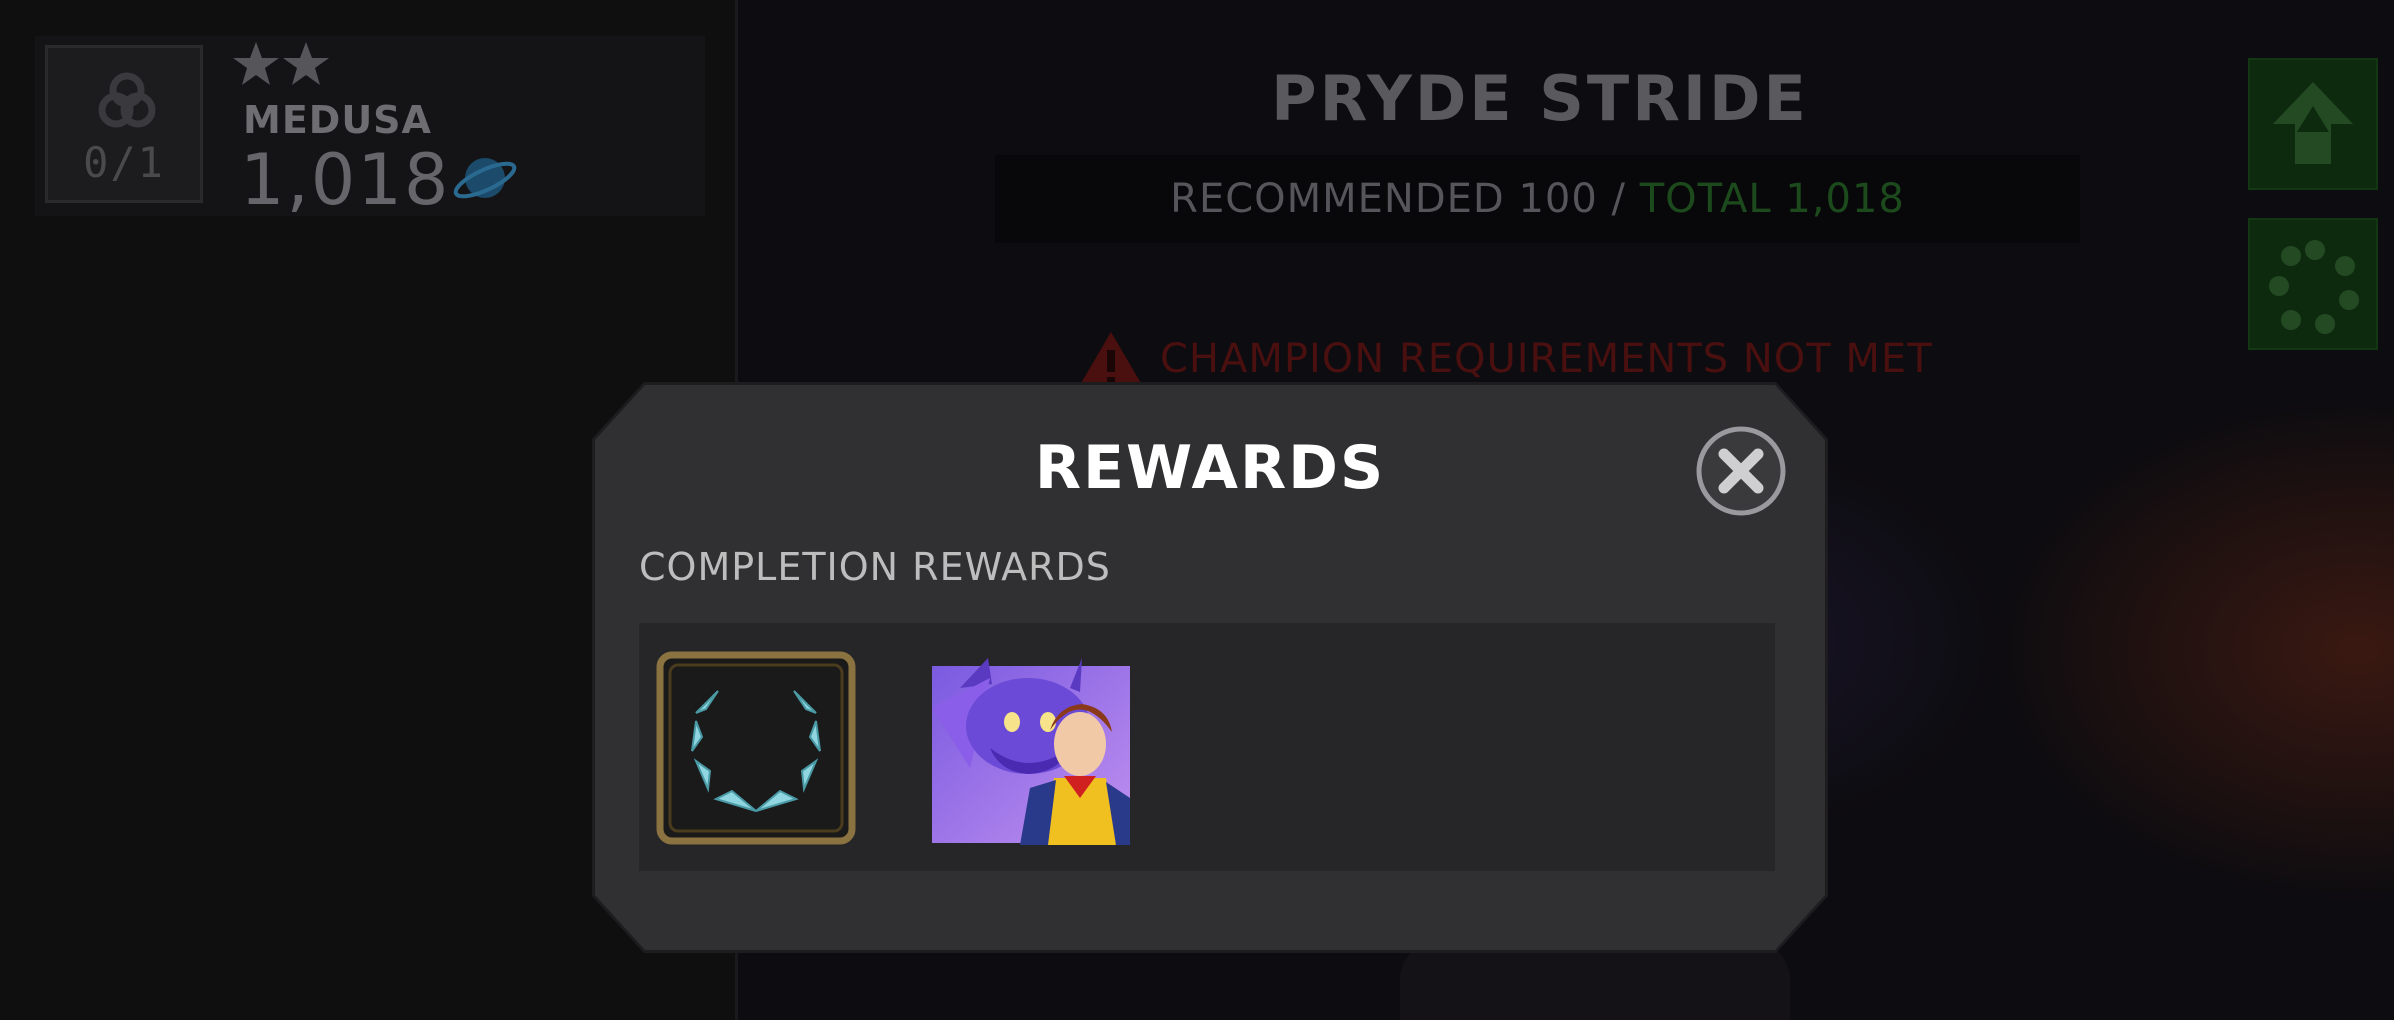  I want to click on warning-text: CHAMPION REQUIREMENTS NOT MET, so click(1546, 359).